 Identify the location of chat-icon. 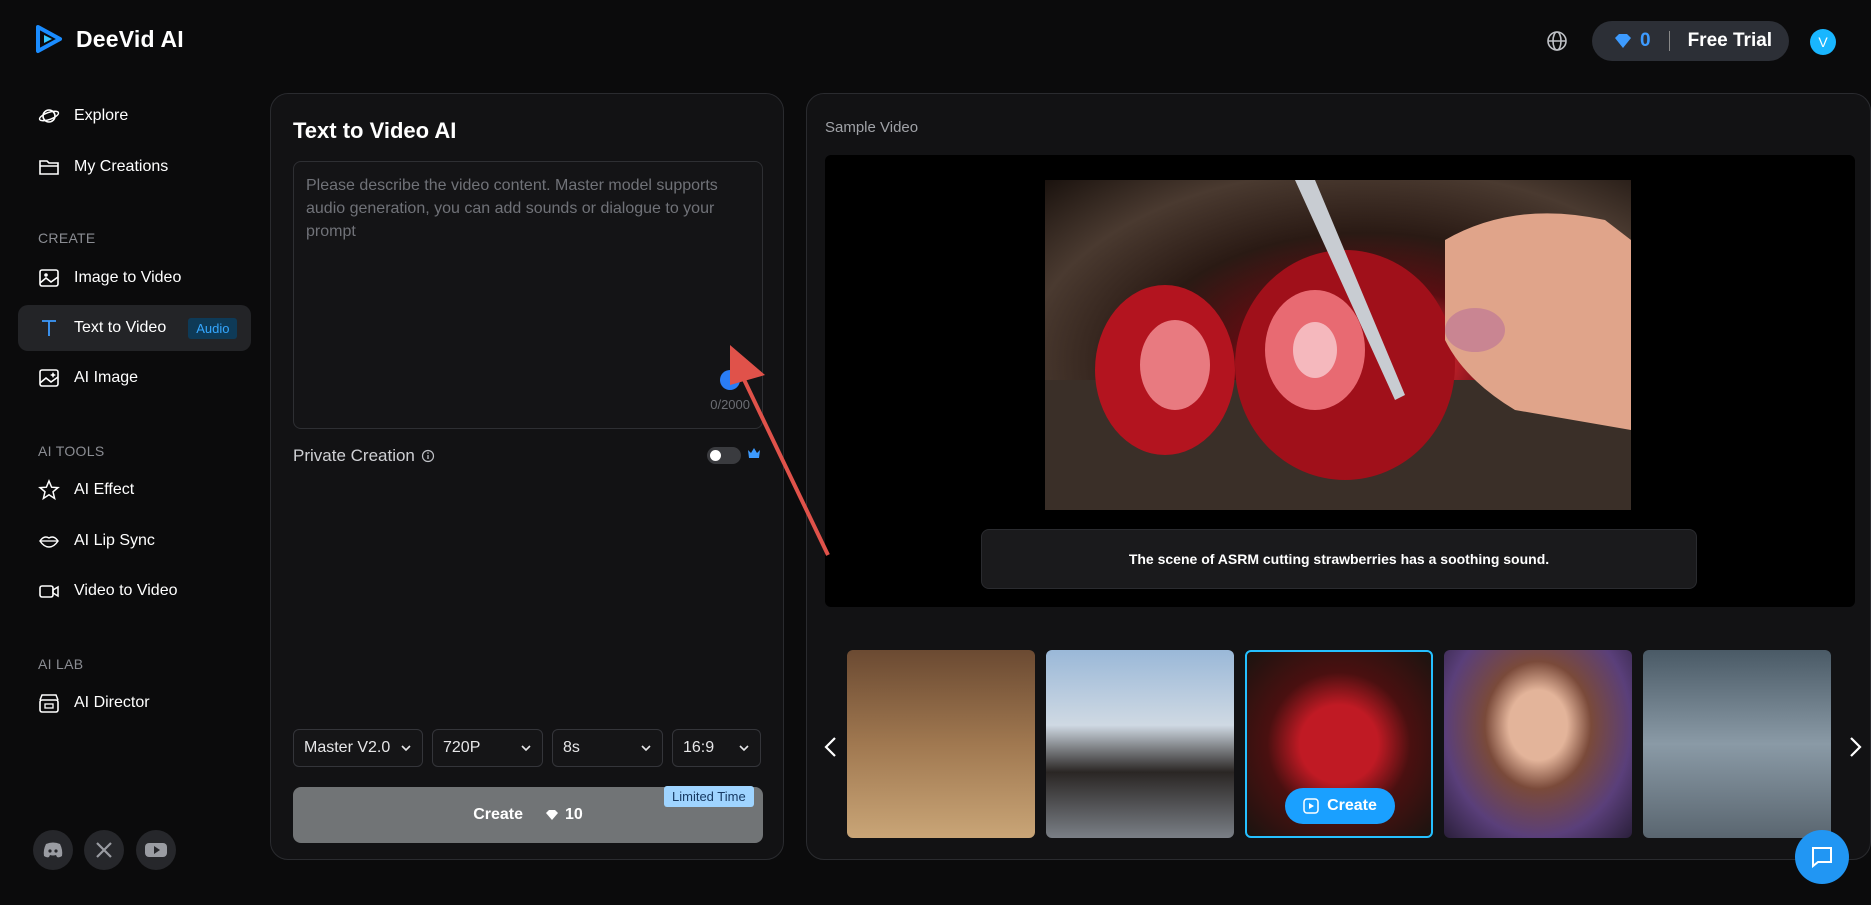
(1822, 858).